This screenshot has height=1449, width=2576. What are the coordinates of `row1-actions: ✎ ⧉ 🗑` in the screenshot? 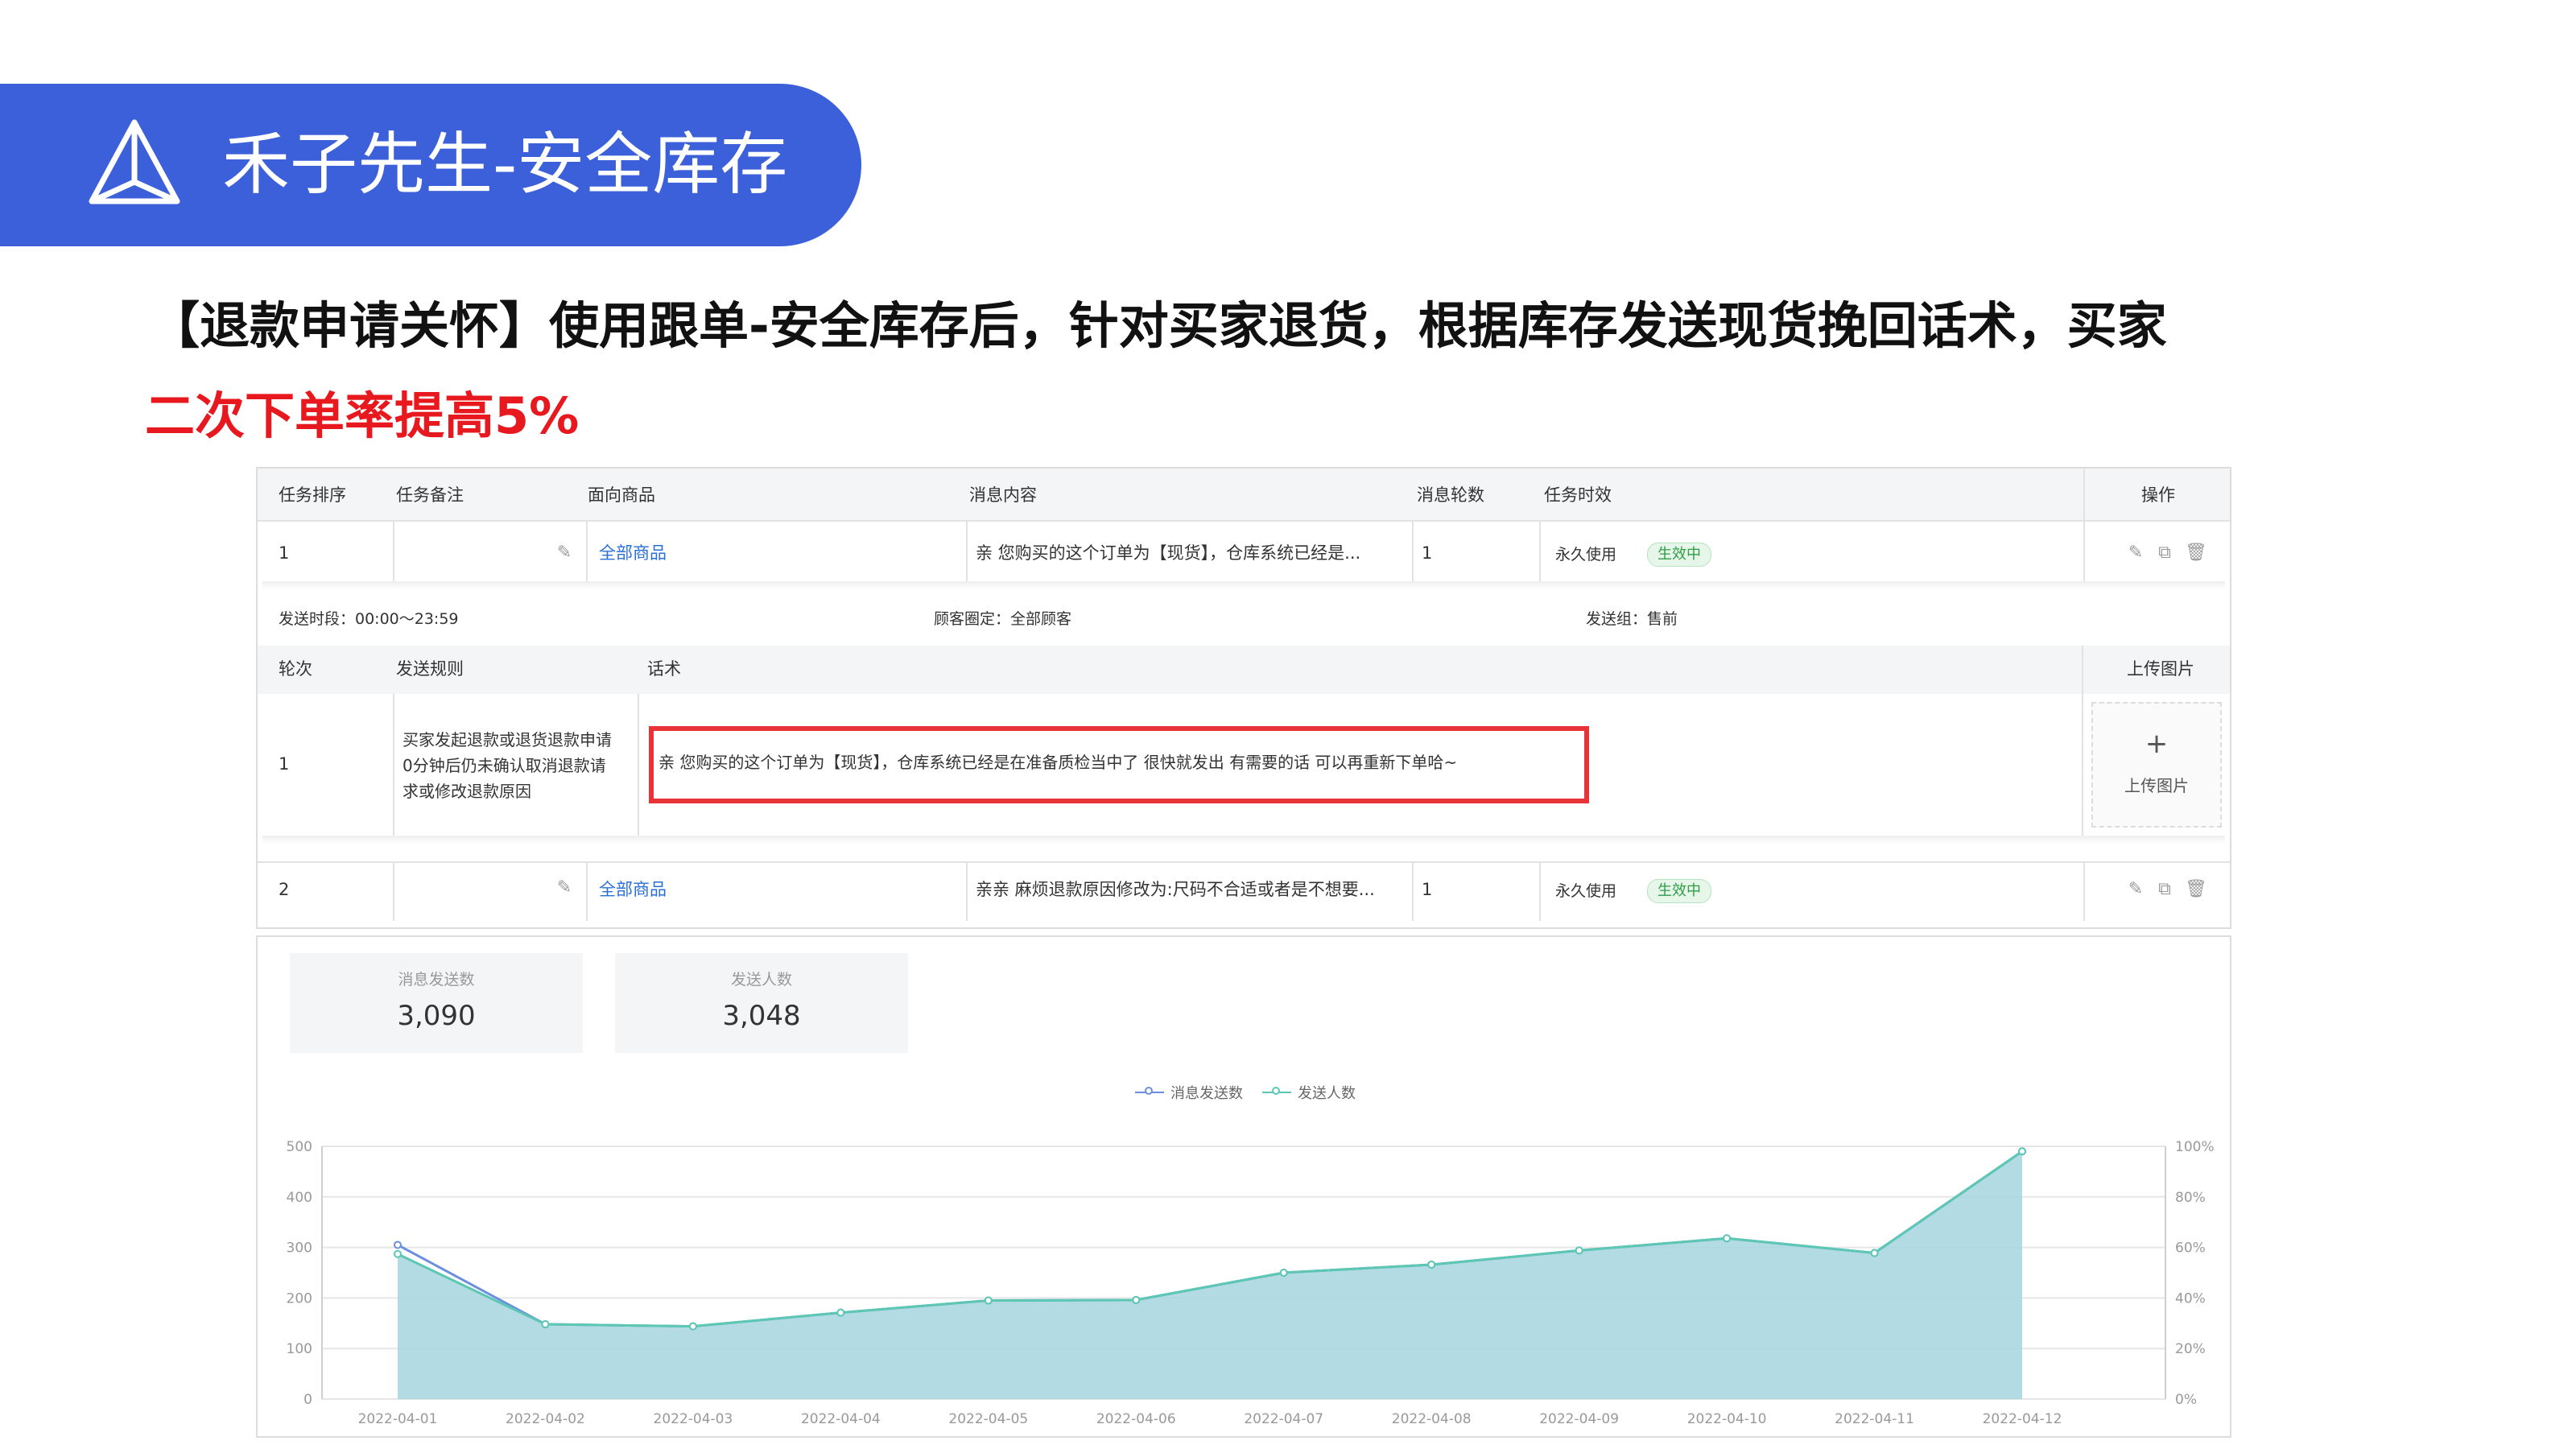 It's located at (2167, 553).